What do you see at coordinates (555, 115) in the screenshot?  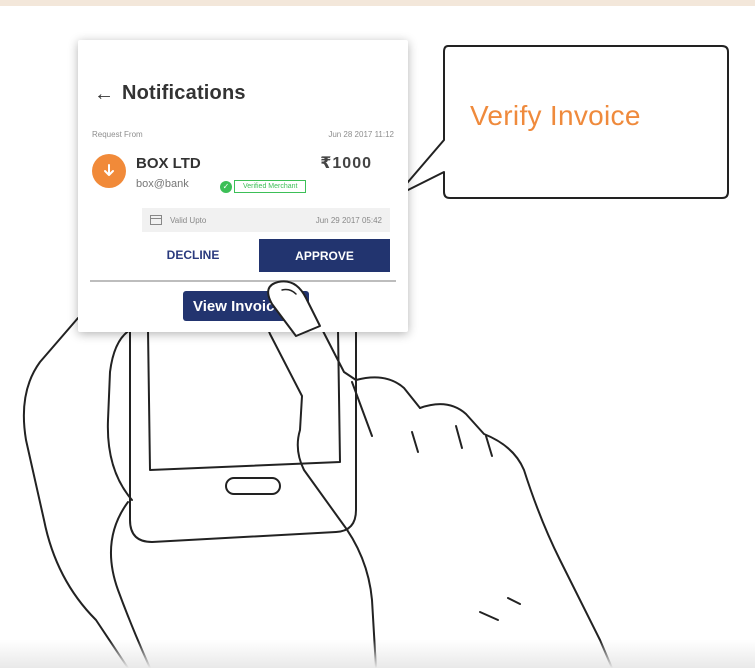 I see `callout-text: Verify Invoice` at bounding box center [555, 115].